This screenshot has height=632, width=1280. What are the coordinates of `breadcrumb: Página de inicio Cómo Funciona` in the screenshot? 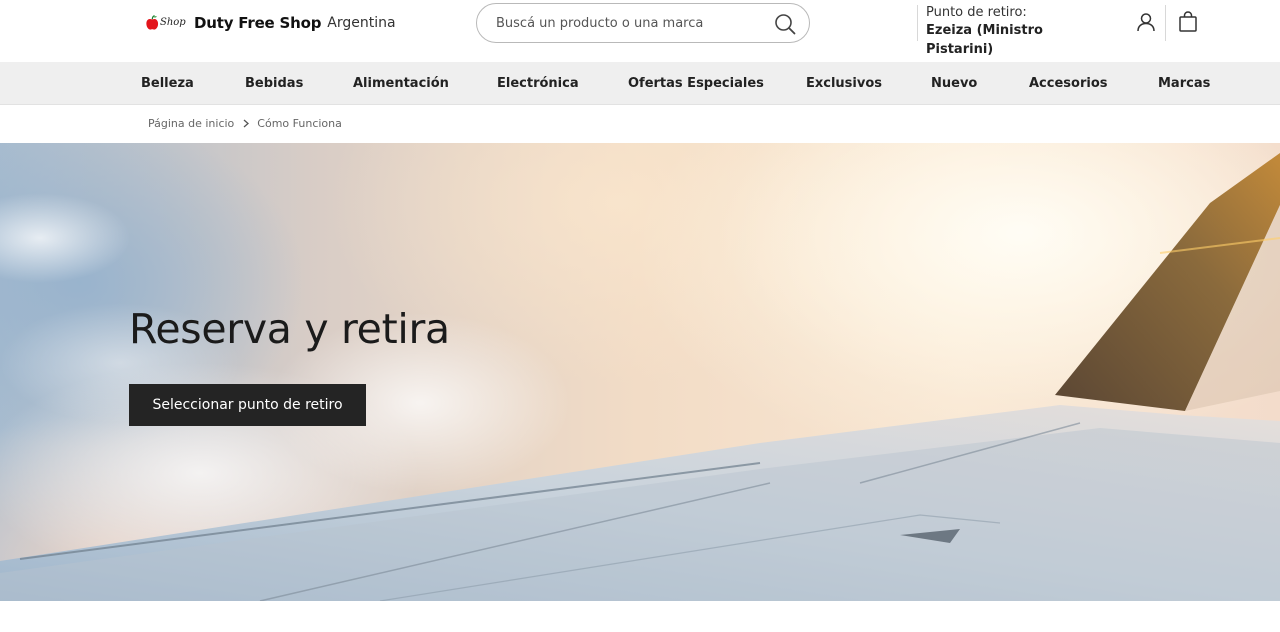 It's located at (245, 123).